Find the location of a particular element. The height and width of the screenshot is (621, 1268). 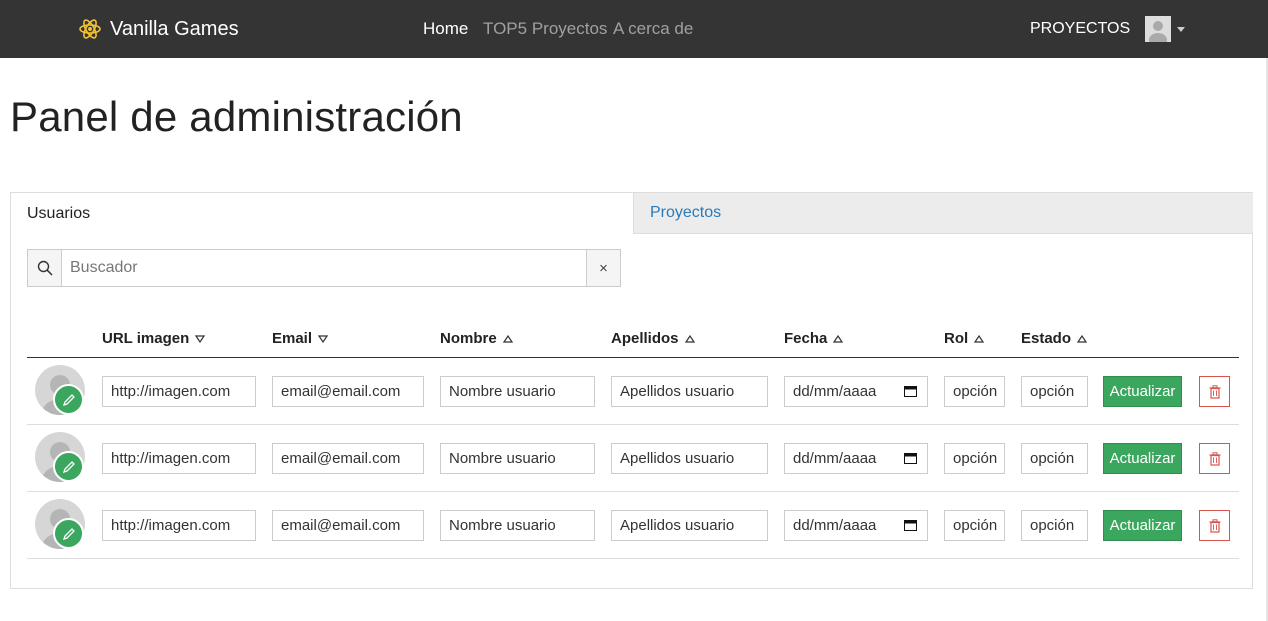

search-box: × is located at coordinates (324, 268).